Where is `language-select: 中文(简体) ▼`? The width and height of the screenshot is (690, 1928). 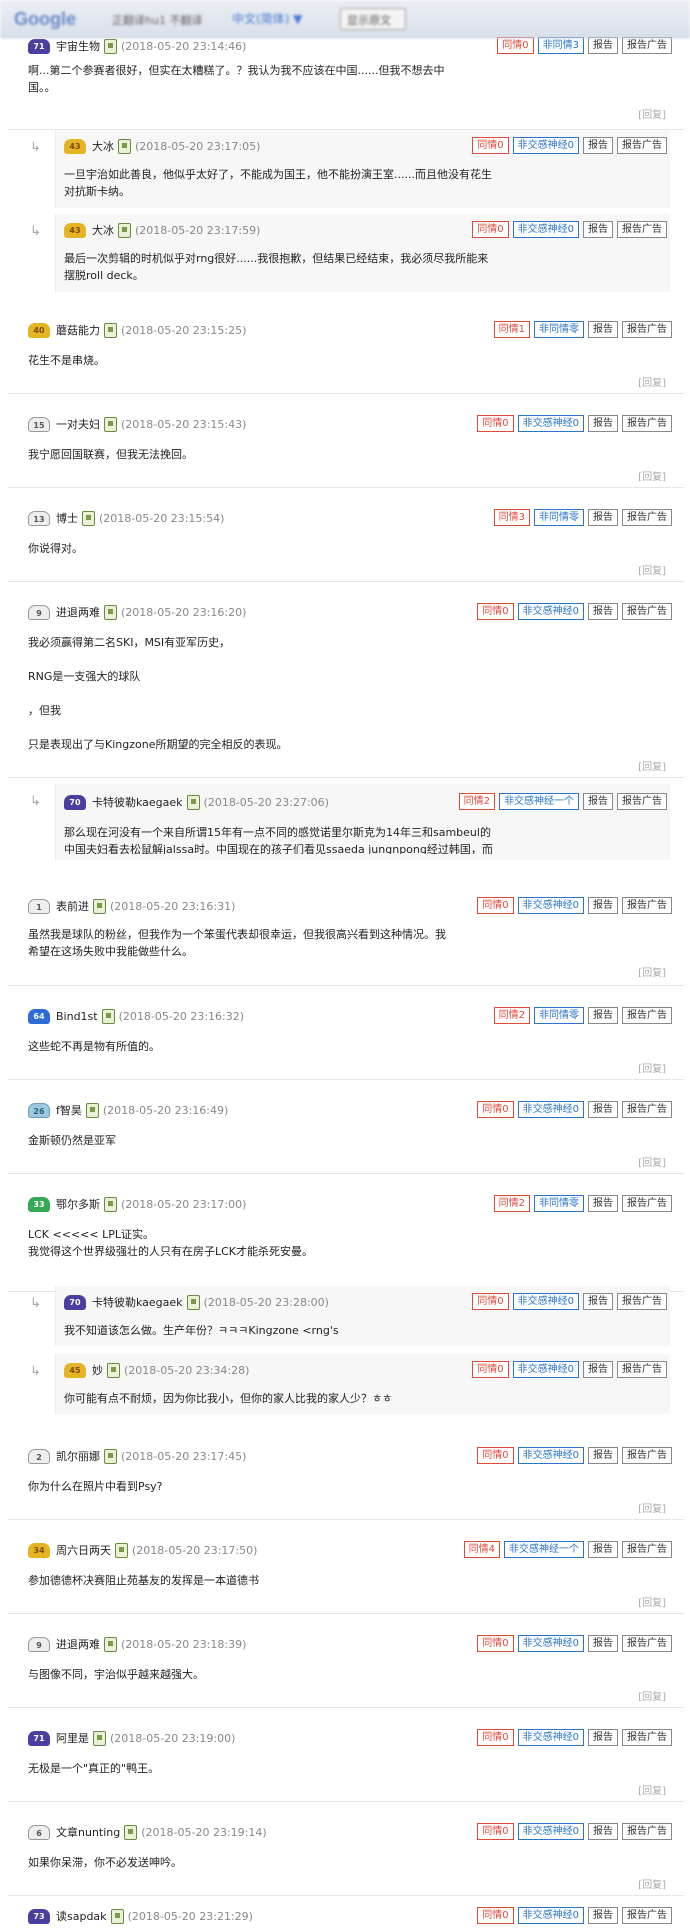
language-select: 中文(简体) ▼ is located at coordinates (267, 18).